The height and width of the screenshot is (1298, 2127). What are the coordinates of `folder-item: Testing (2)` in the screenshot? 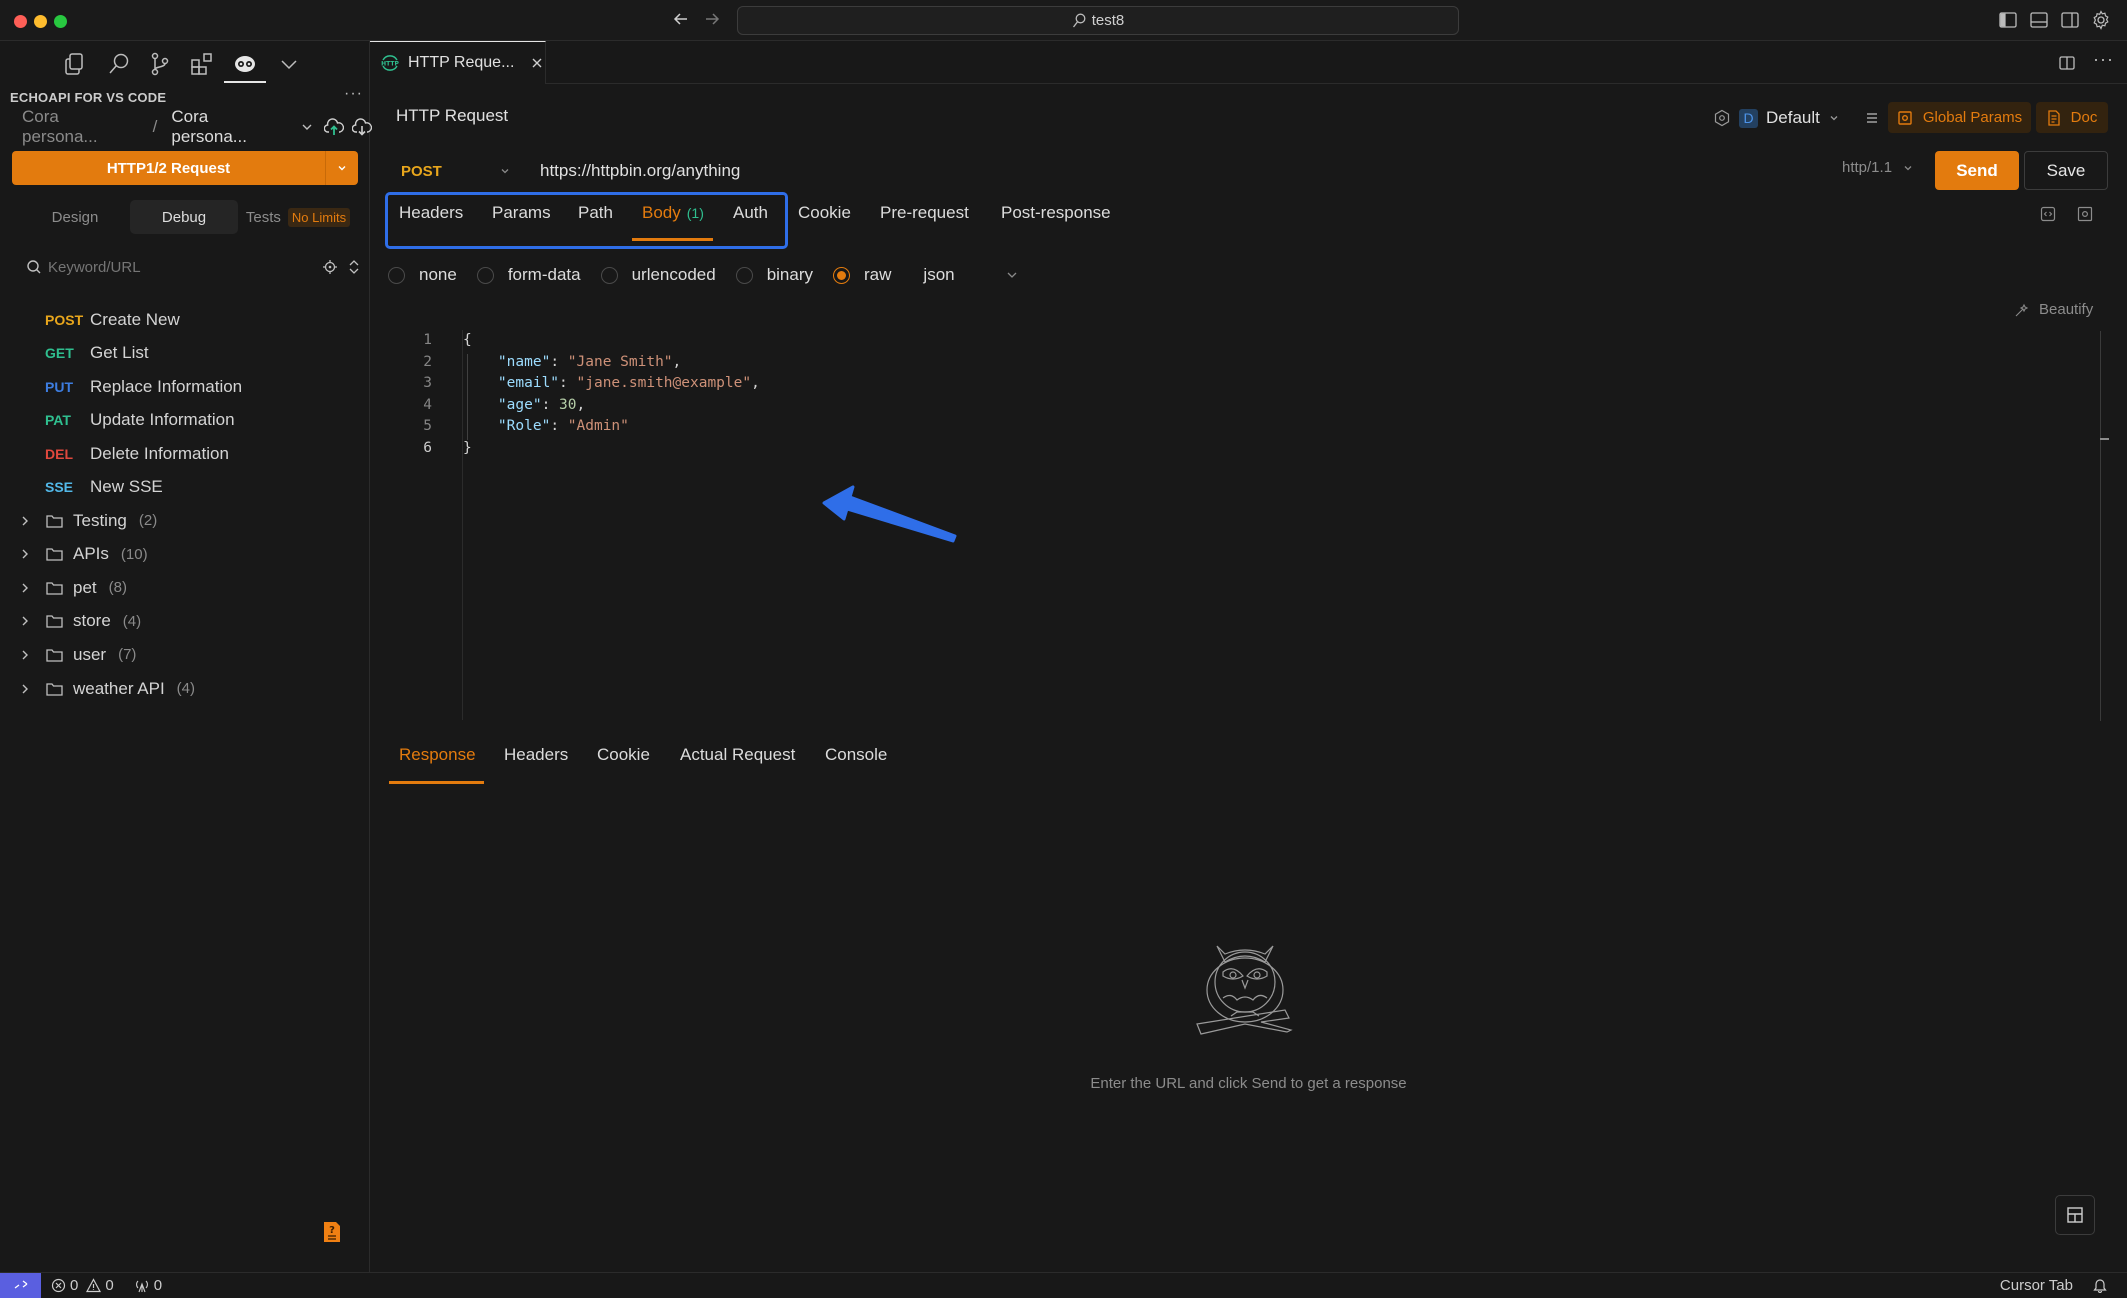 It's located at (185, 520).